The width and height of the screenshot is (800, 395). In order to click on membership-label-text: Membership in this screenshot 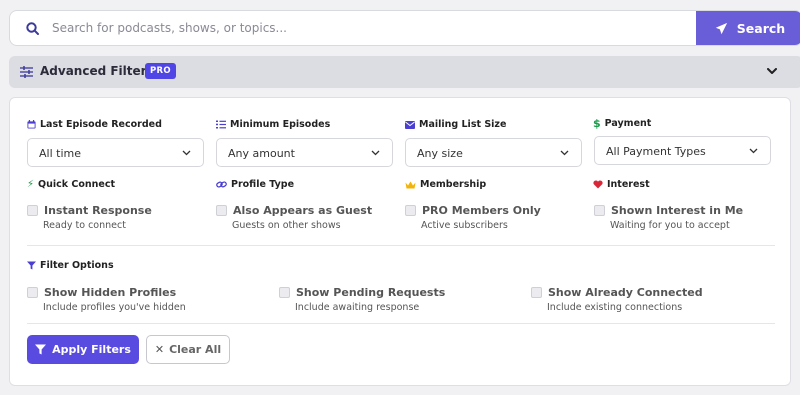, I will do `click(453, 184)`.